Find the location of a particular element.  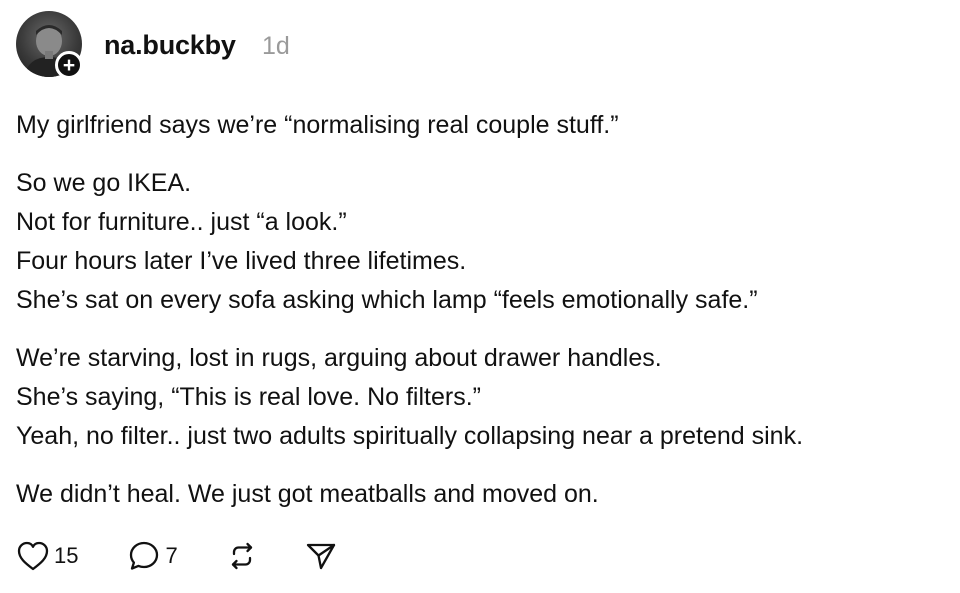

reply-count: 7 is located at coordinates (171, 555).